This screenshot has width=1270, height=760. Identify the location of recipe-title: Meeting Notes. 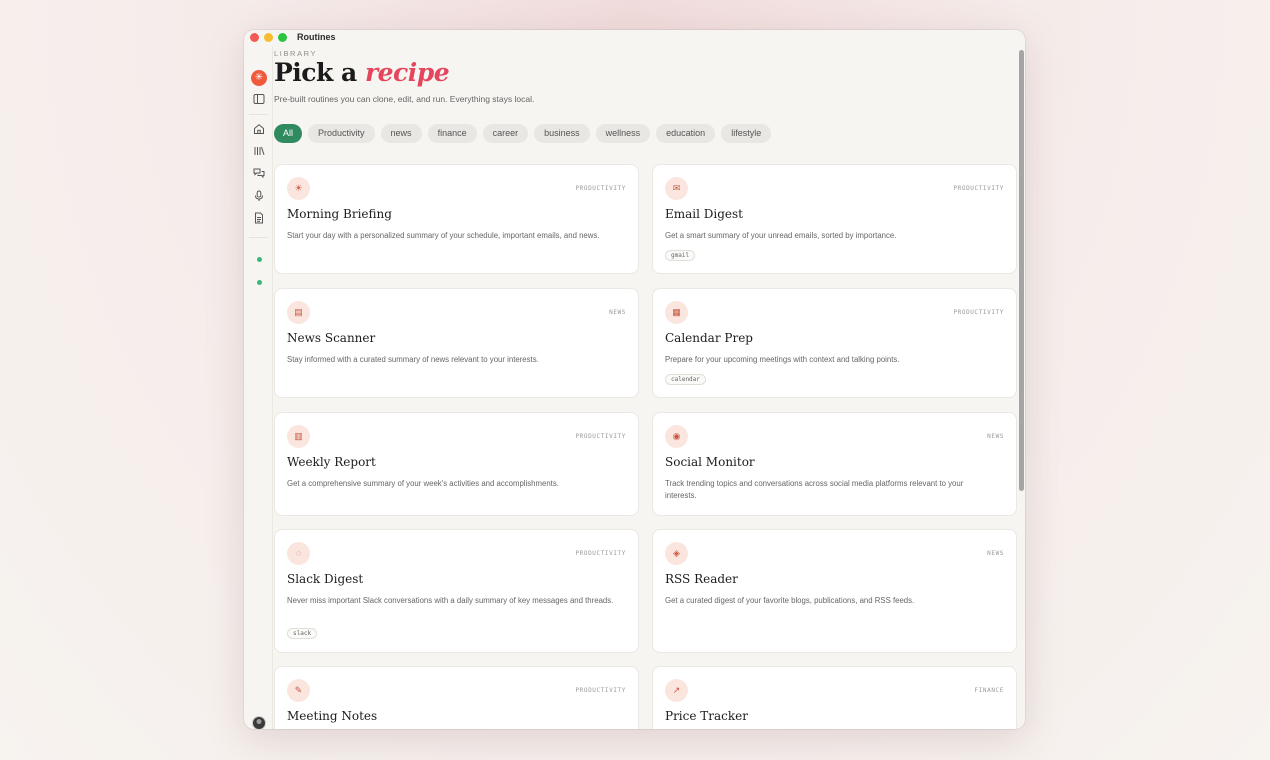
(332, 716).